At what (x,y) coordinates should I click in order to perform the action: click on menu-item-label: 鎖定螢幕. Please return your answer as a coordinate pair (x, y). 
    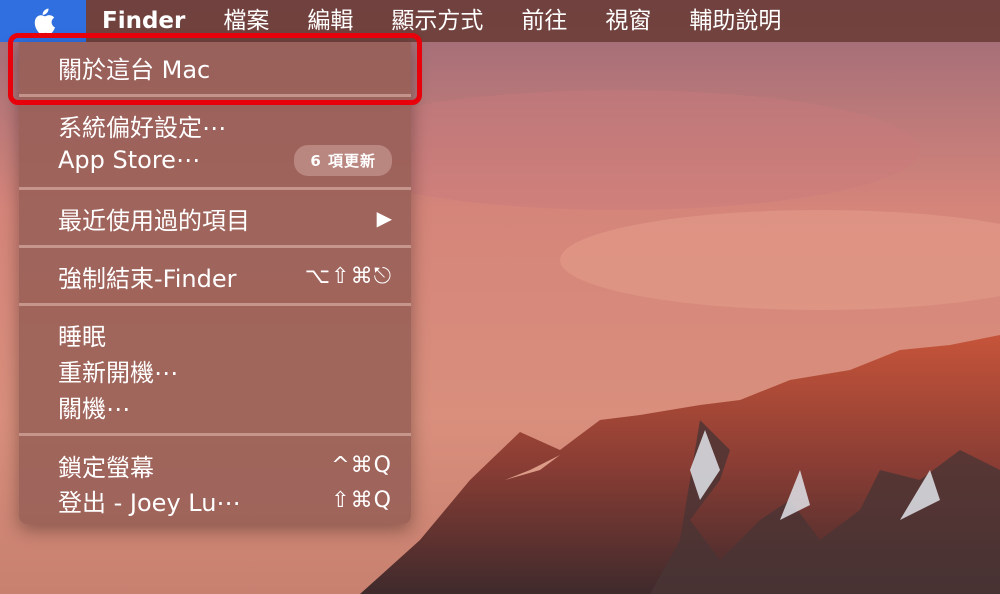
    Looking at the image, I should click on (106, 467).